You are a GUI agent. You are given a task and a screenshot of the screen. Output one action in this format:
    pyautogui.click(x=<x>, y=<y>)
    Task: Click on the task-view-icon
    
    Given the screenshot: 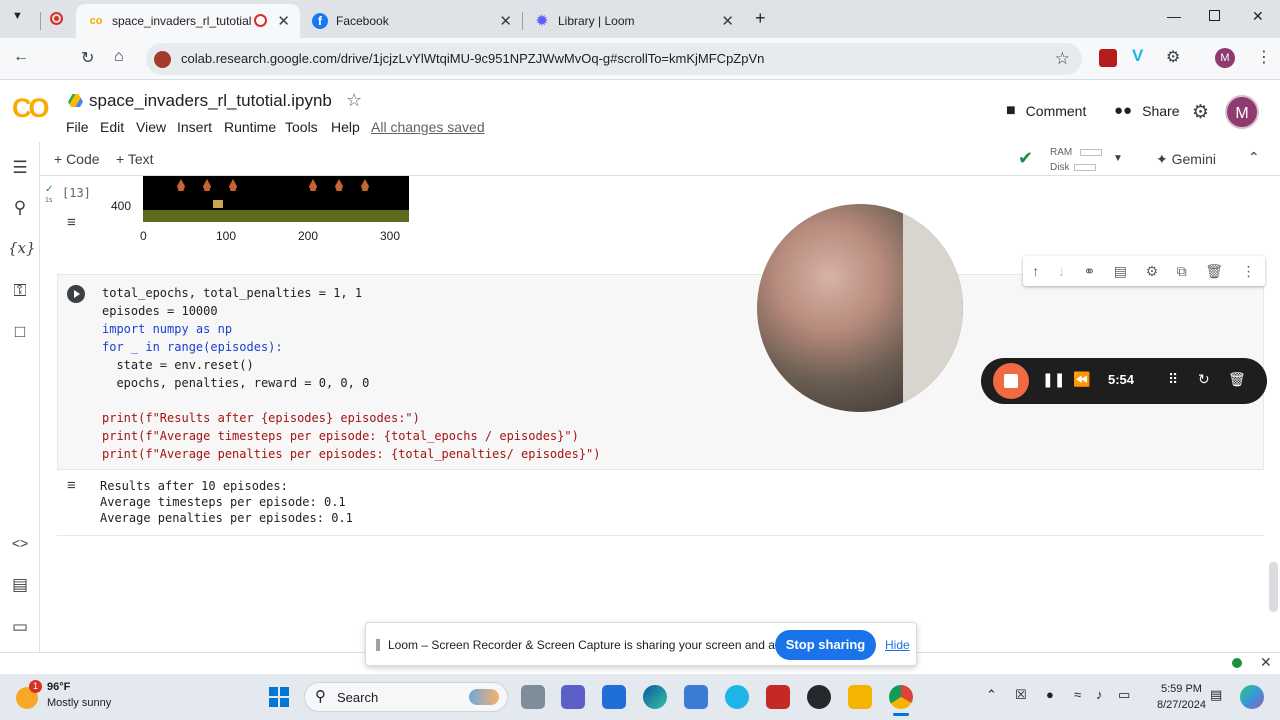 What is the action you would take?
    pyautogui.click(x=533, y=697)
    